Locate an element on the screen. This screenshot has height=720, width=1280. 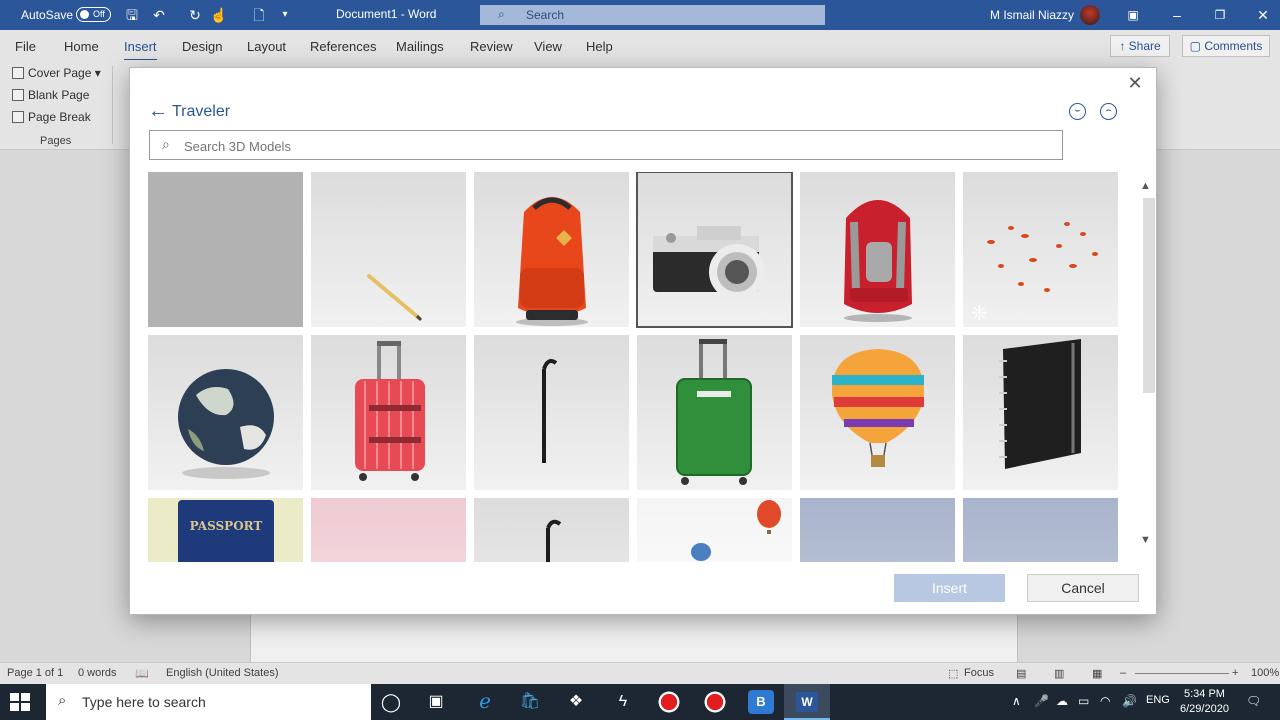
scrollbar-thumb is located at coordinates (1149, 295).